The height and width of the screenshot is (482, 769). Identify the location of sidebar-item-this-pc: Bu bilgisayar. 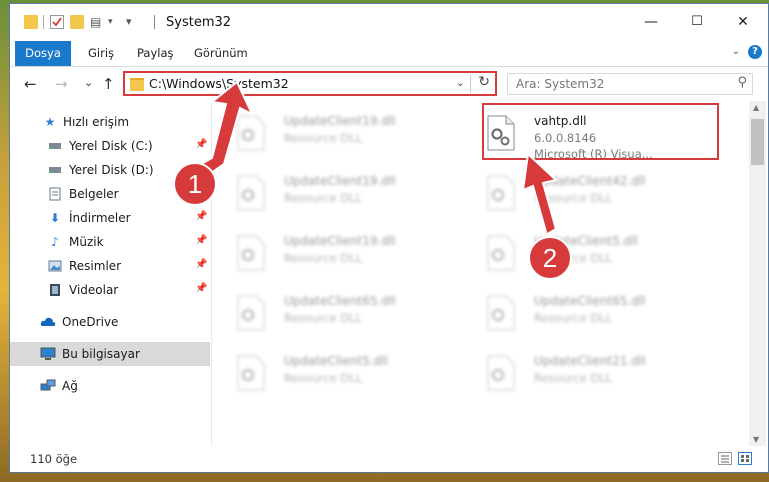
(110, 354).